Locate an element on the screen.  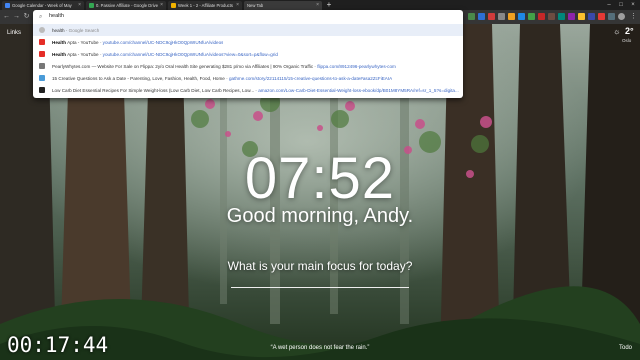
suggestion-row: health - Google Search is located at coordinates (248, 30).